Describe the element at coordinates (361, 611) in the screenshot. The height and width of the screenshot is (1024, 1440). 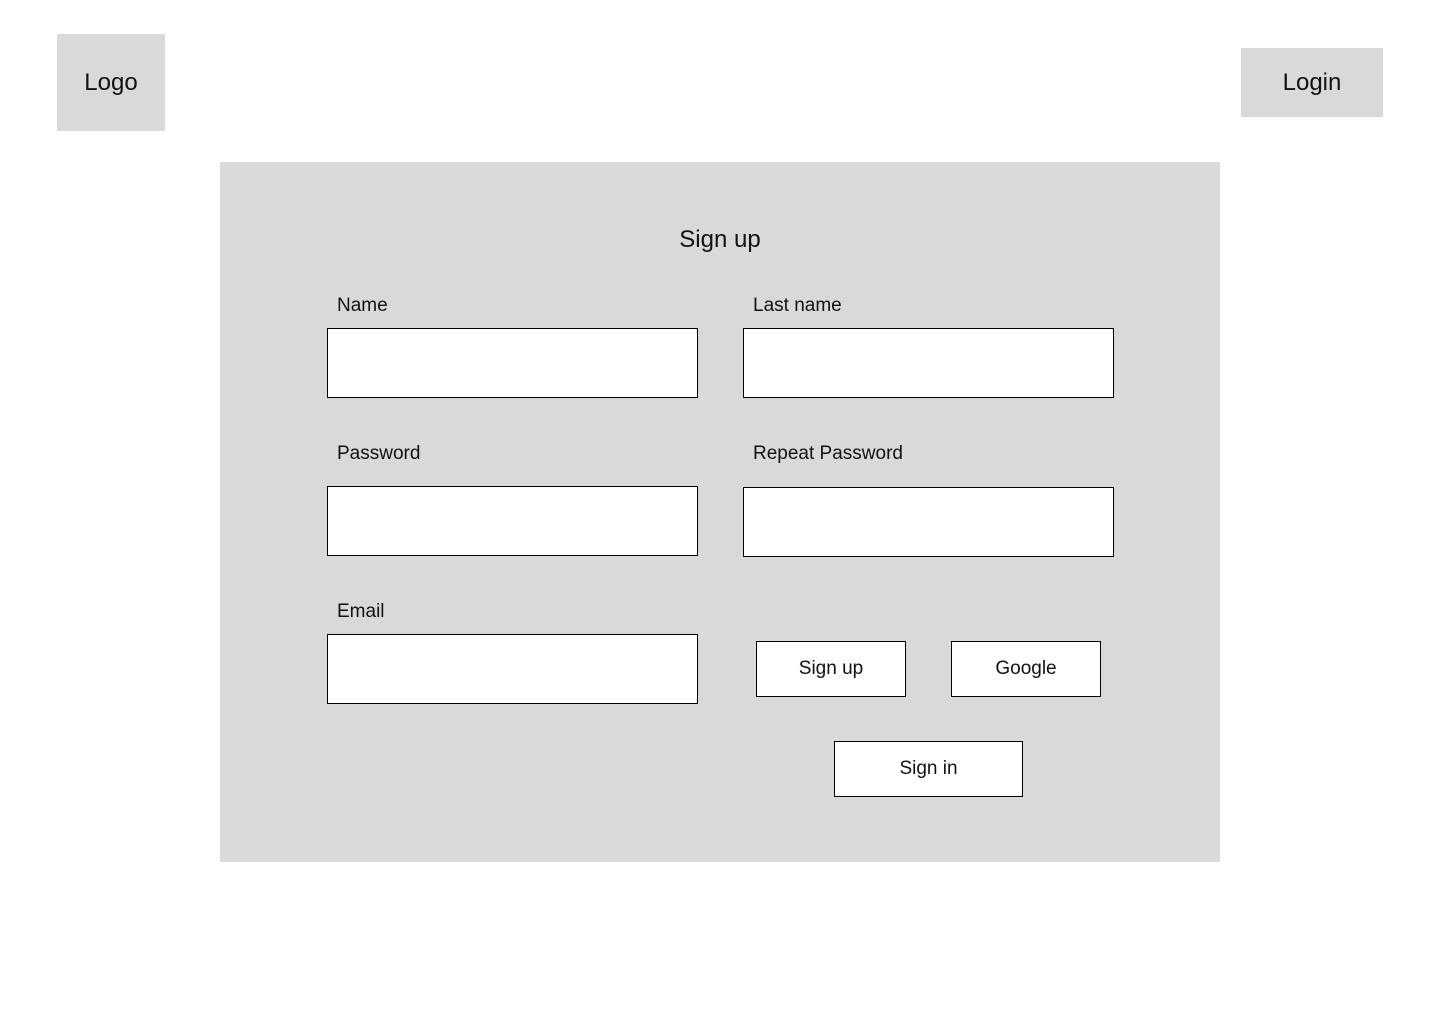
I see `email-label: Email` at that location.